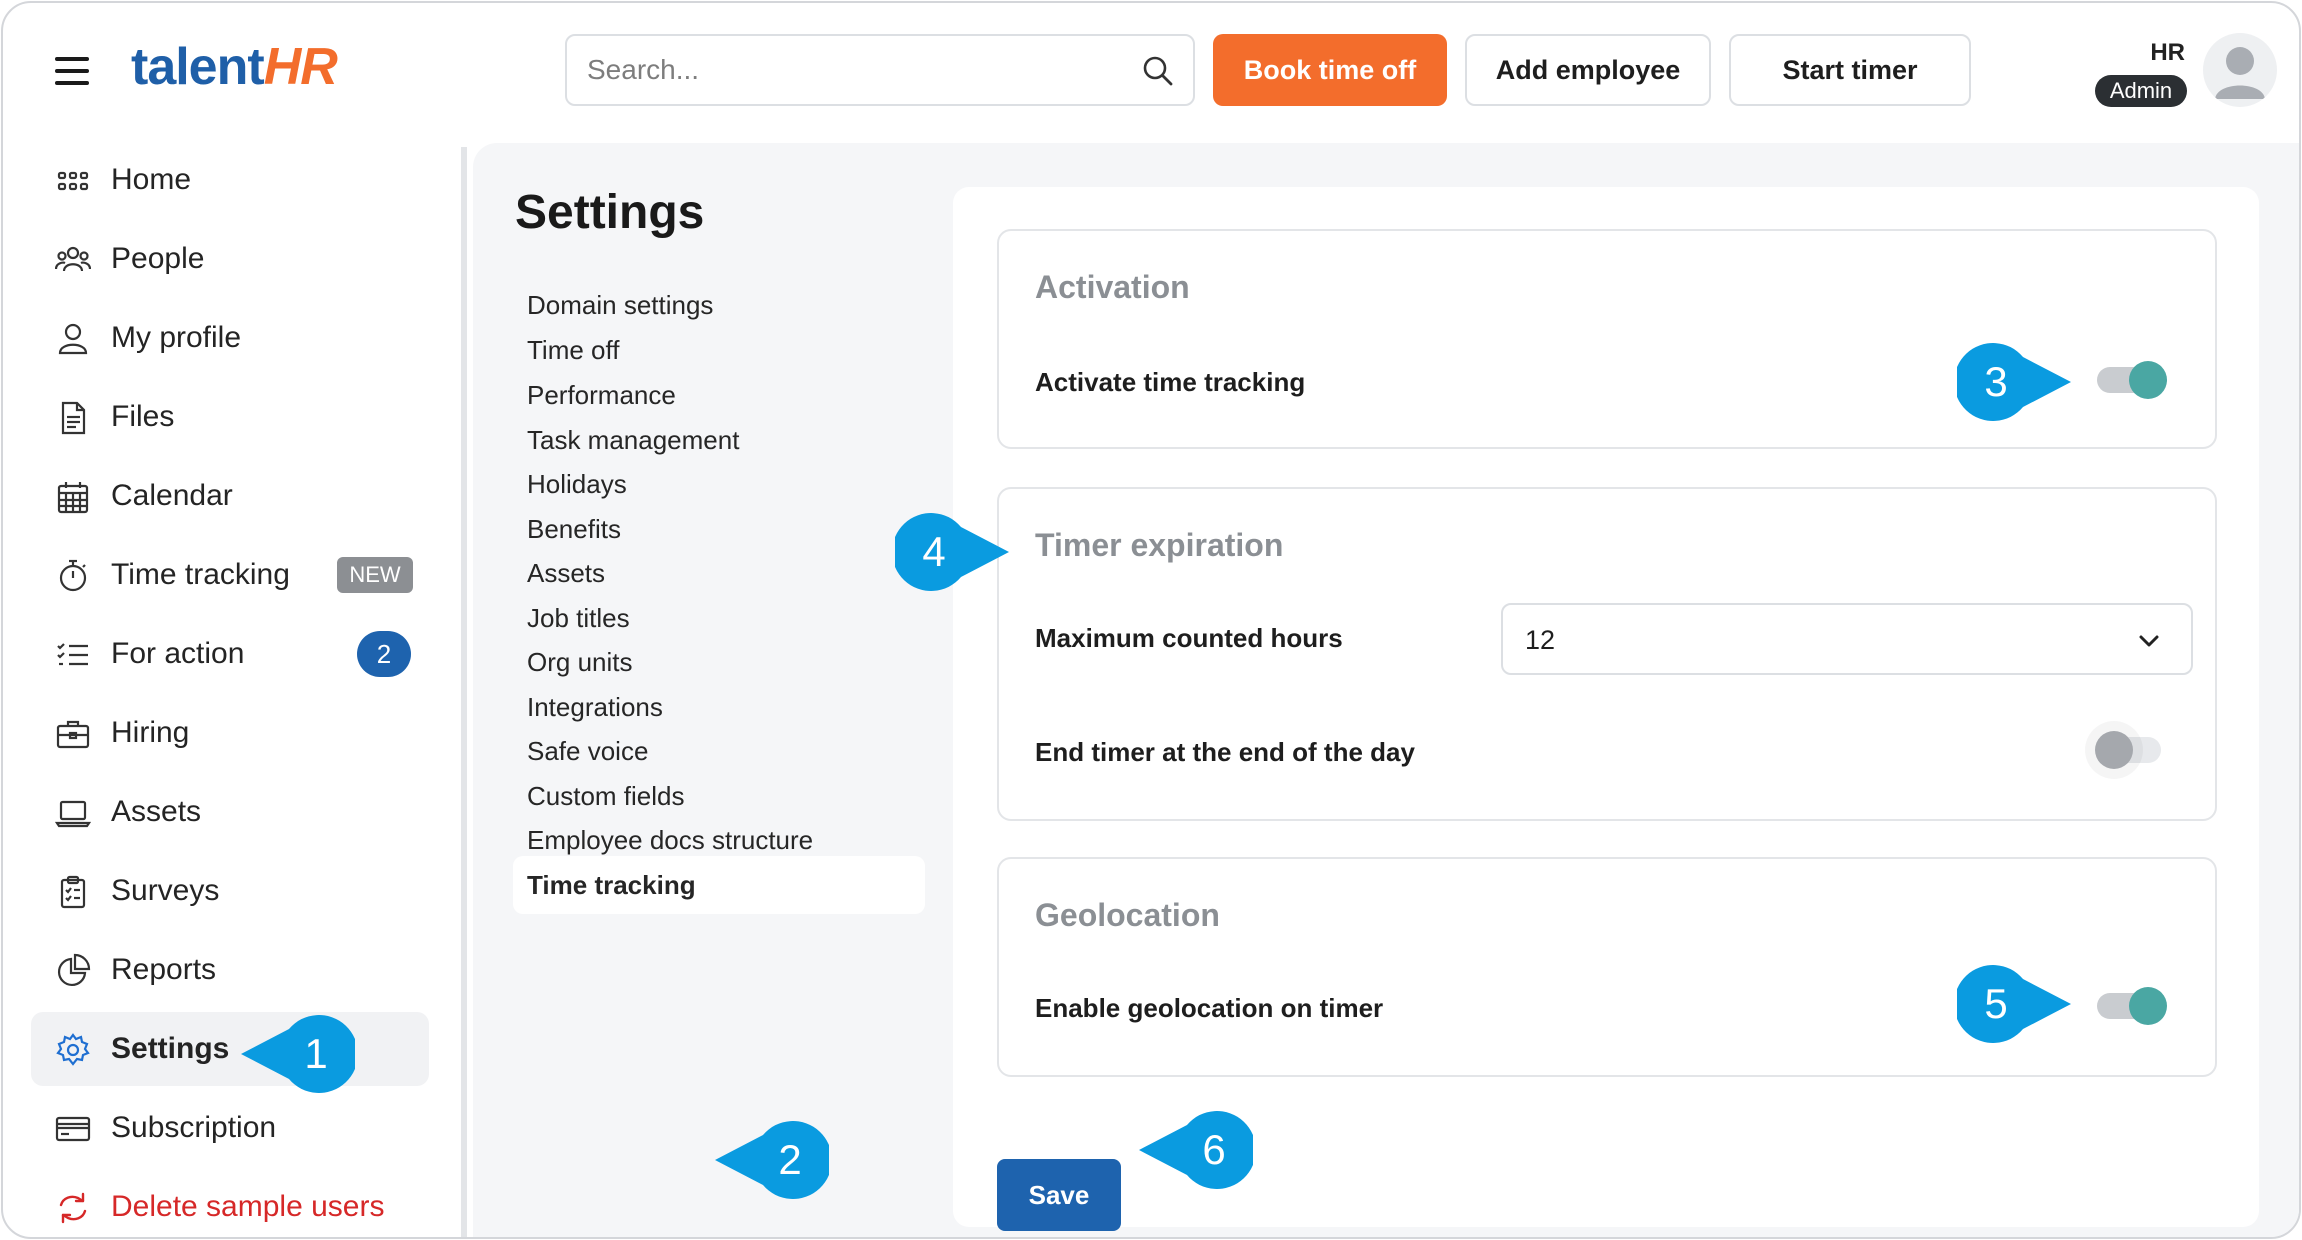  I want to click on sidebar-item-label: Time tracking, so click(200, 574).